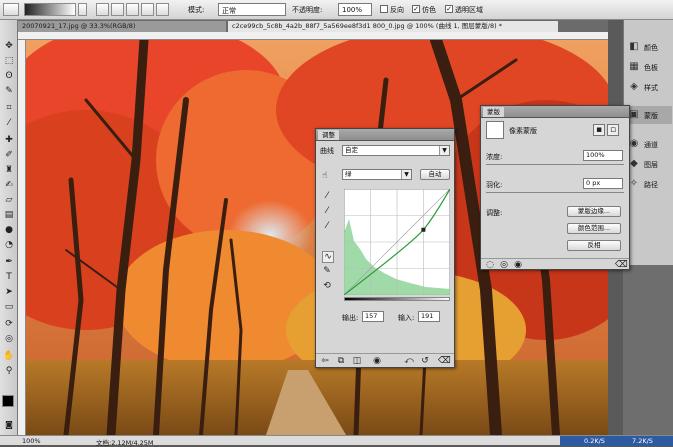 The height and width of the screenshot is (447, 673). Describe the element at coordinates (9, 371) in the screenshot. I see `zoom-tool-icon: ⚲` at that location.